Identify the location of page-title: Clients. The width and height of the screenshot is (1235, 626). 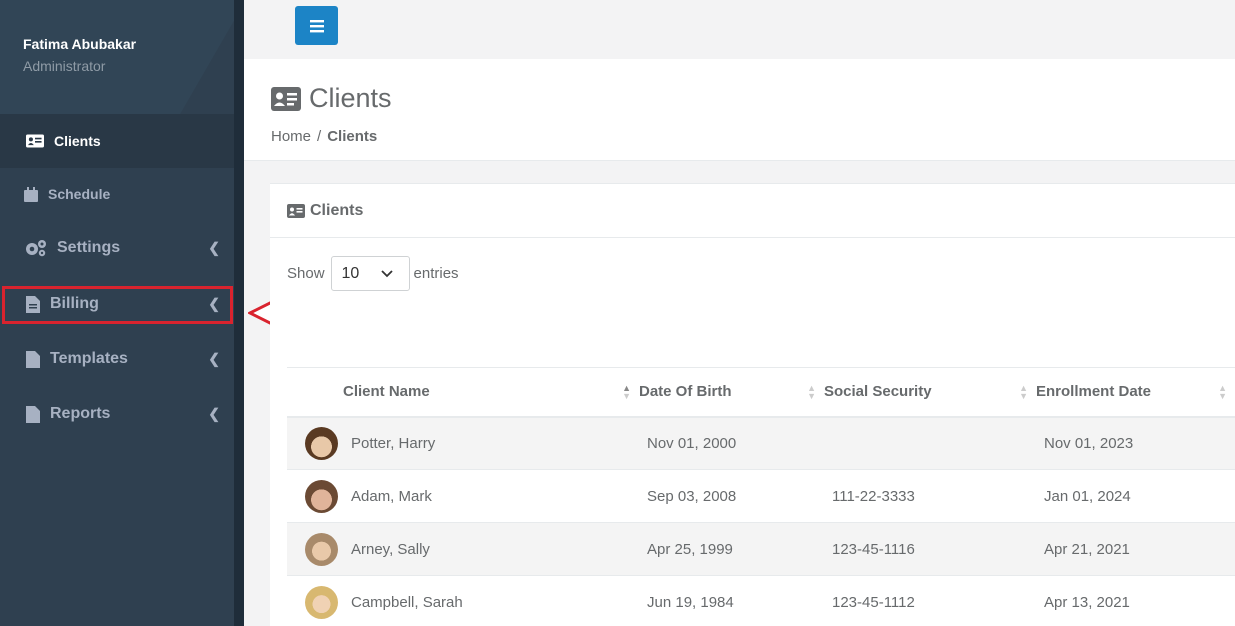
(331, 98).